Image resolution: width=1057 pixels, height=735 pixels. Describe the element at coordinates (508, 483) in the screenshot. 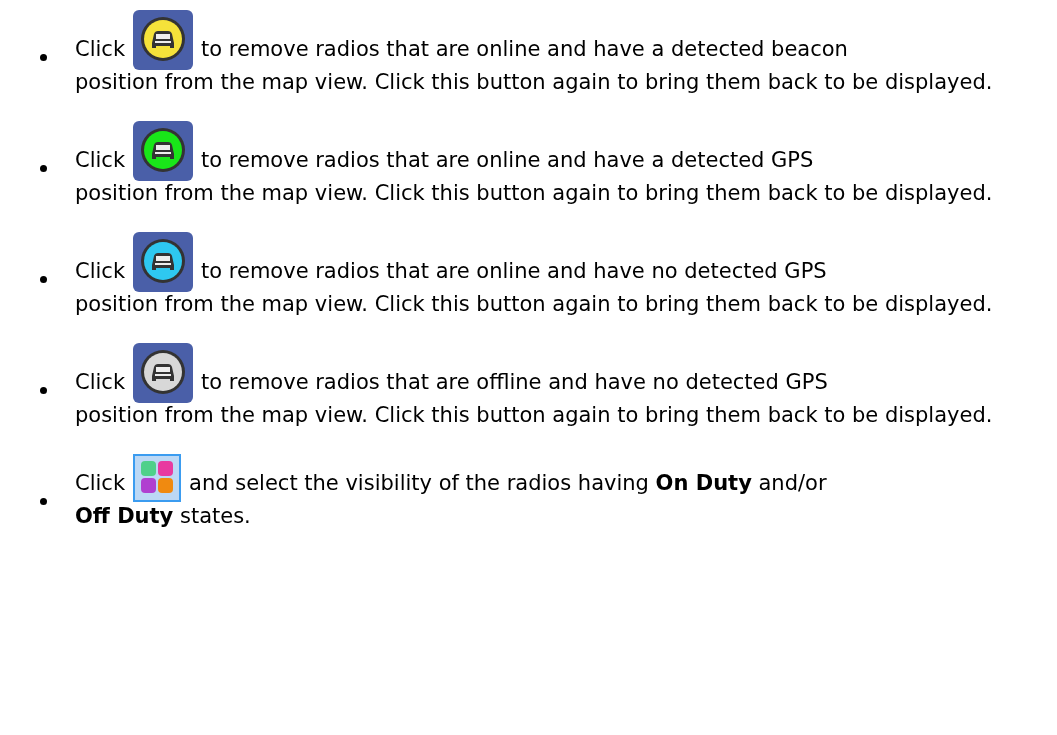

I see `instruction-text: and select the visibility of the radios having On Duty and/or` at that location.